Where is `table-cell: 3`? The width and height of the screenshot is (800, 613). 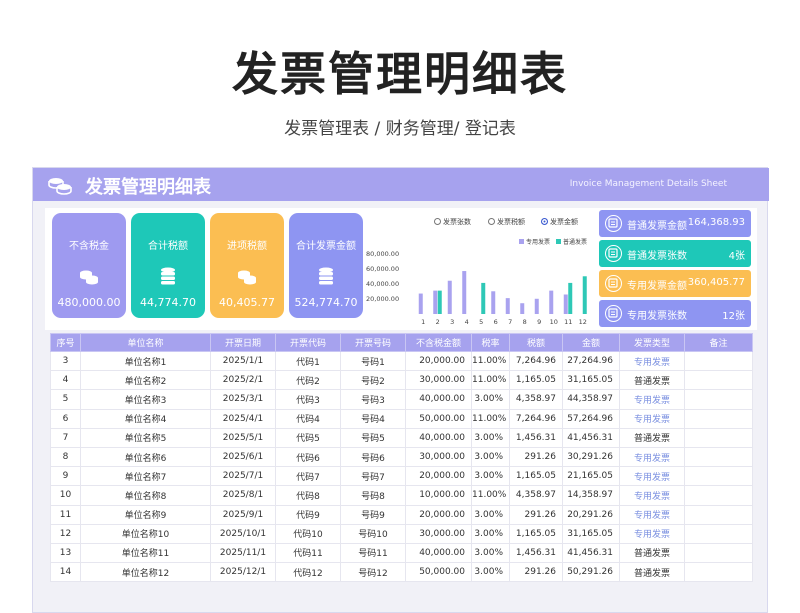
table-cell: 3 is located at coordinates (65, 361).